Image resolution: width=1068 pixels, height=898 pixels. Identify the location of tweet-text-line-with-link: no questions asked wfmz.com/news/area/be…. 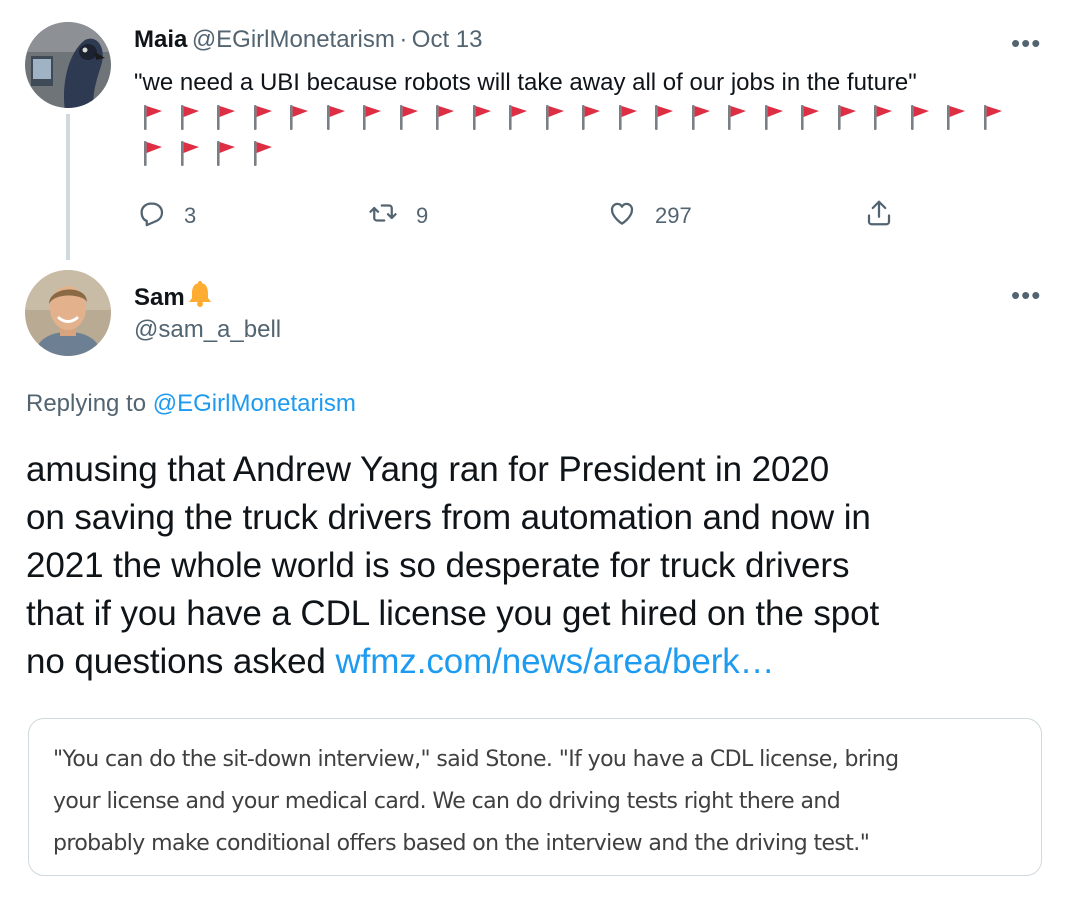
(541, 662).